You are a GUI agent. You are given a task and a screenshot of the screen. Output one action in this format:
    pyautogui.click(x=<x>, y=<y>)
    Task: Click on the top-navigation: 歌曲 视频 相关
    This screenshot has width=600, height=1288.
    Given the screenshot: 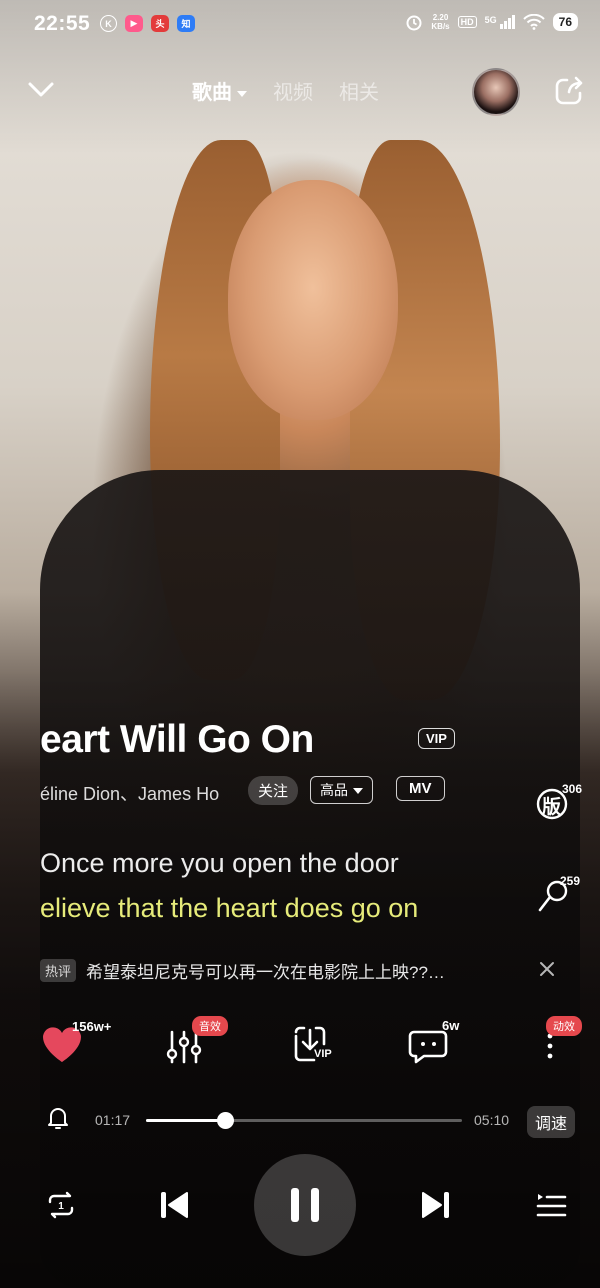 What is the action you would take?
    pyautogui.click(x=300, y=90)
    